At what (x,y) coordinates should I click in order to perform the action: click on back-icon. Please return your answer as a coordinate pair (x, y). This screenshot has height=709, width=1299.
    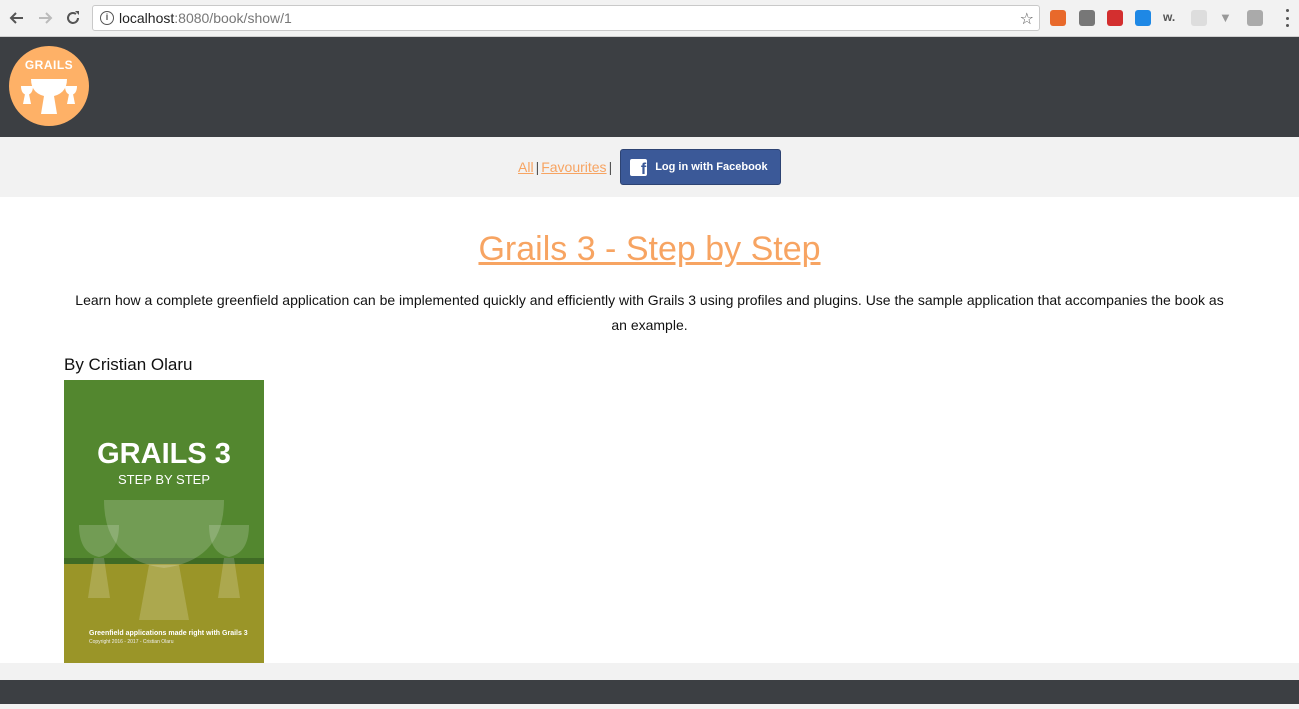
    Looking at the image, I should click on (17, 18).